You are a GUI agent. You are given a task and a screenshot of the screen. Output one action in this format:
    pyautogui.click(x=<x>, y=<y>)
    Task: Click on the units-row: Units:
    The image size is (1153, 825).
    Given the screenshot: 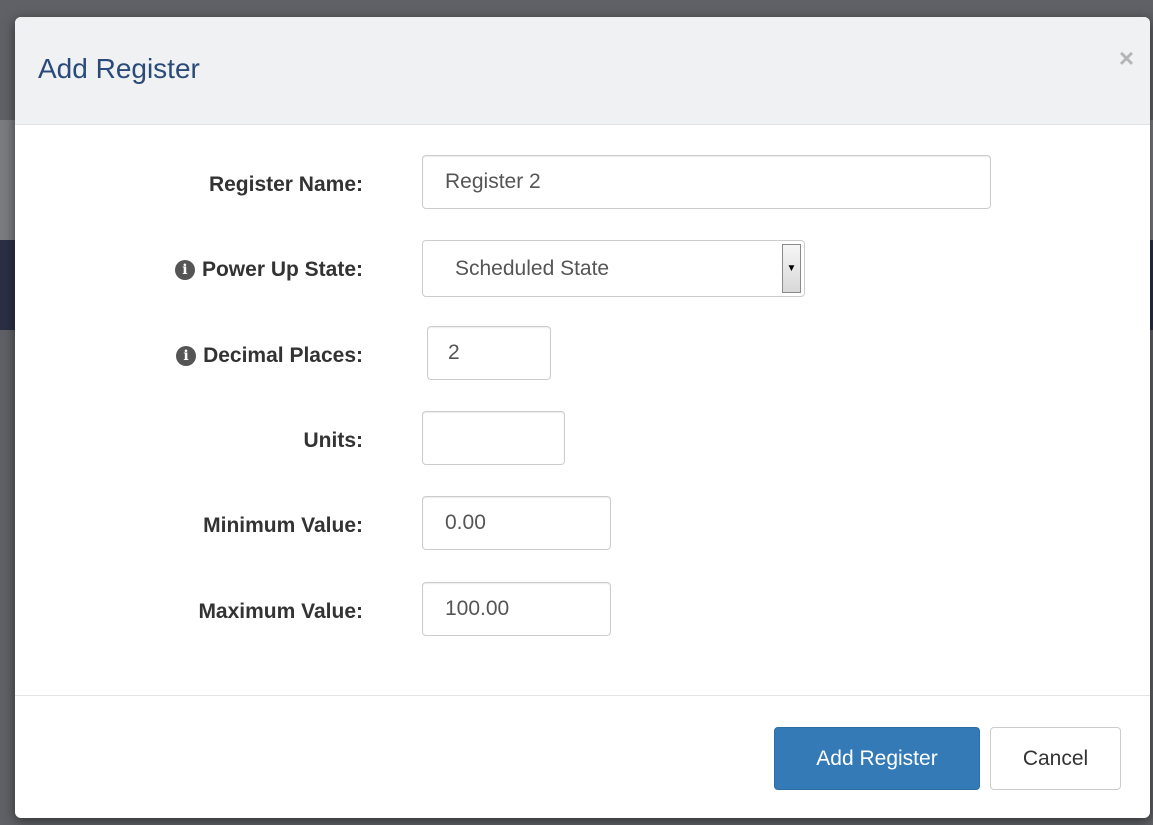 What is the action you would take?
    pyautogui.click(x=582, y=441)
    